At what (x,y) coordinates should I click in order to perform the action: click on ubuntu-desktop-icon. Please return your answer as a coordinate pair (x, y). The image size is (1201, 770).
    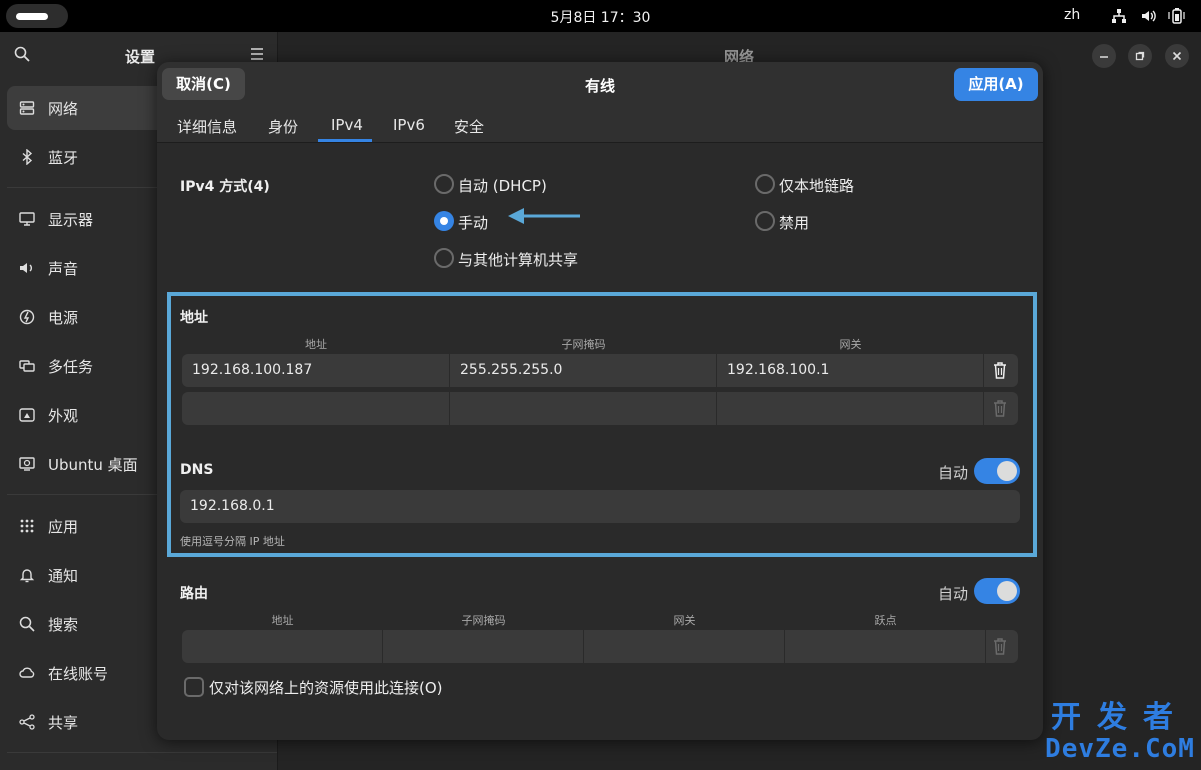
    Looking at the image, I should click on (27, 464).